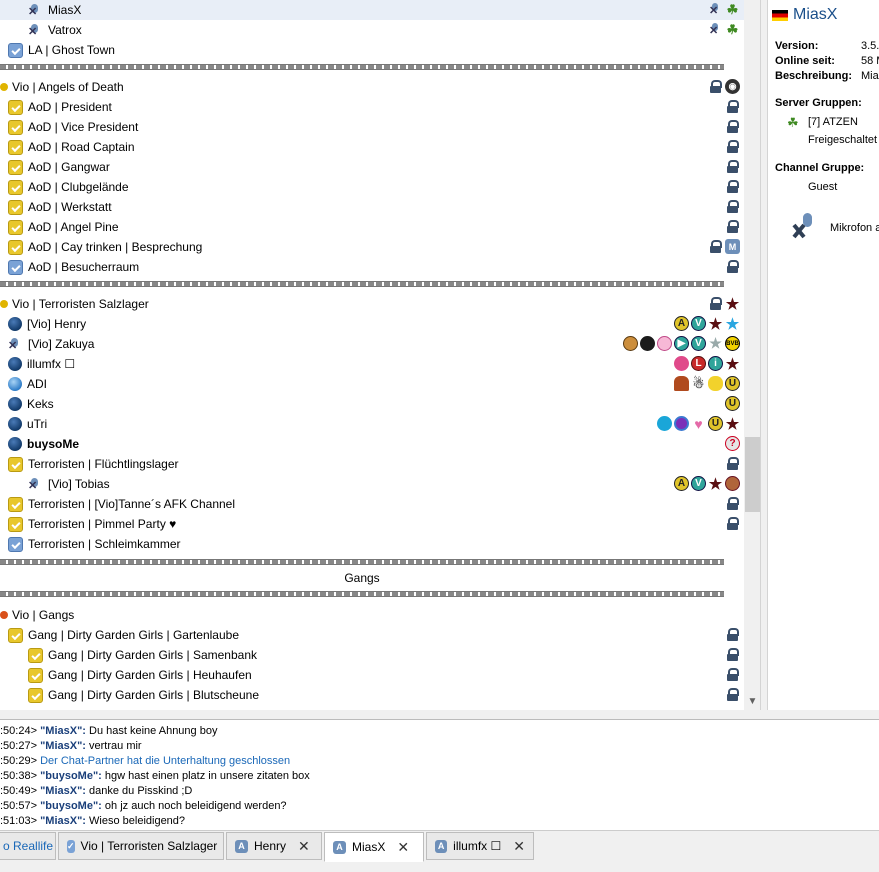 The width and height of the screenshot is (879, 872). I want to click on description-value: Mias, so click(870, 76).